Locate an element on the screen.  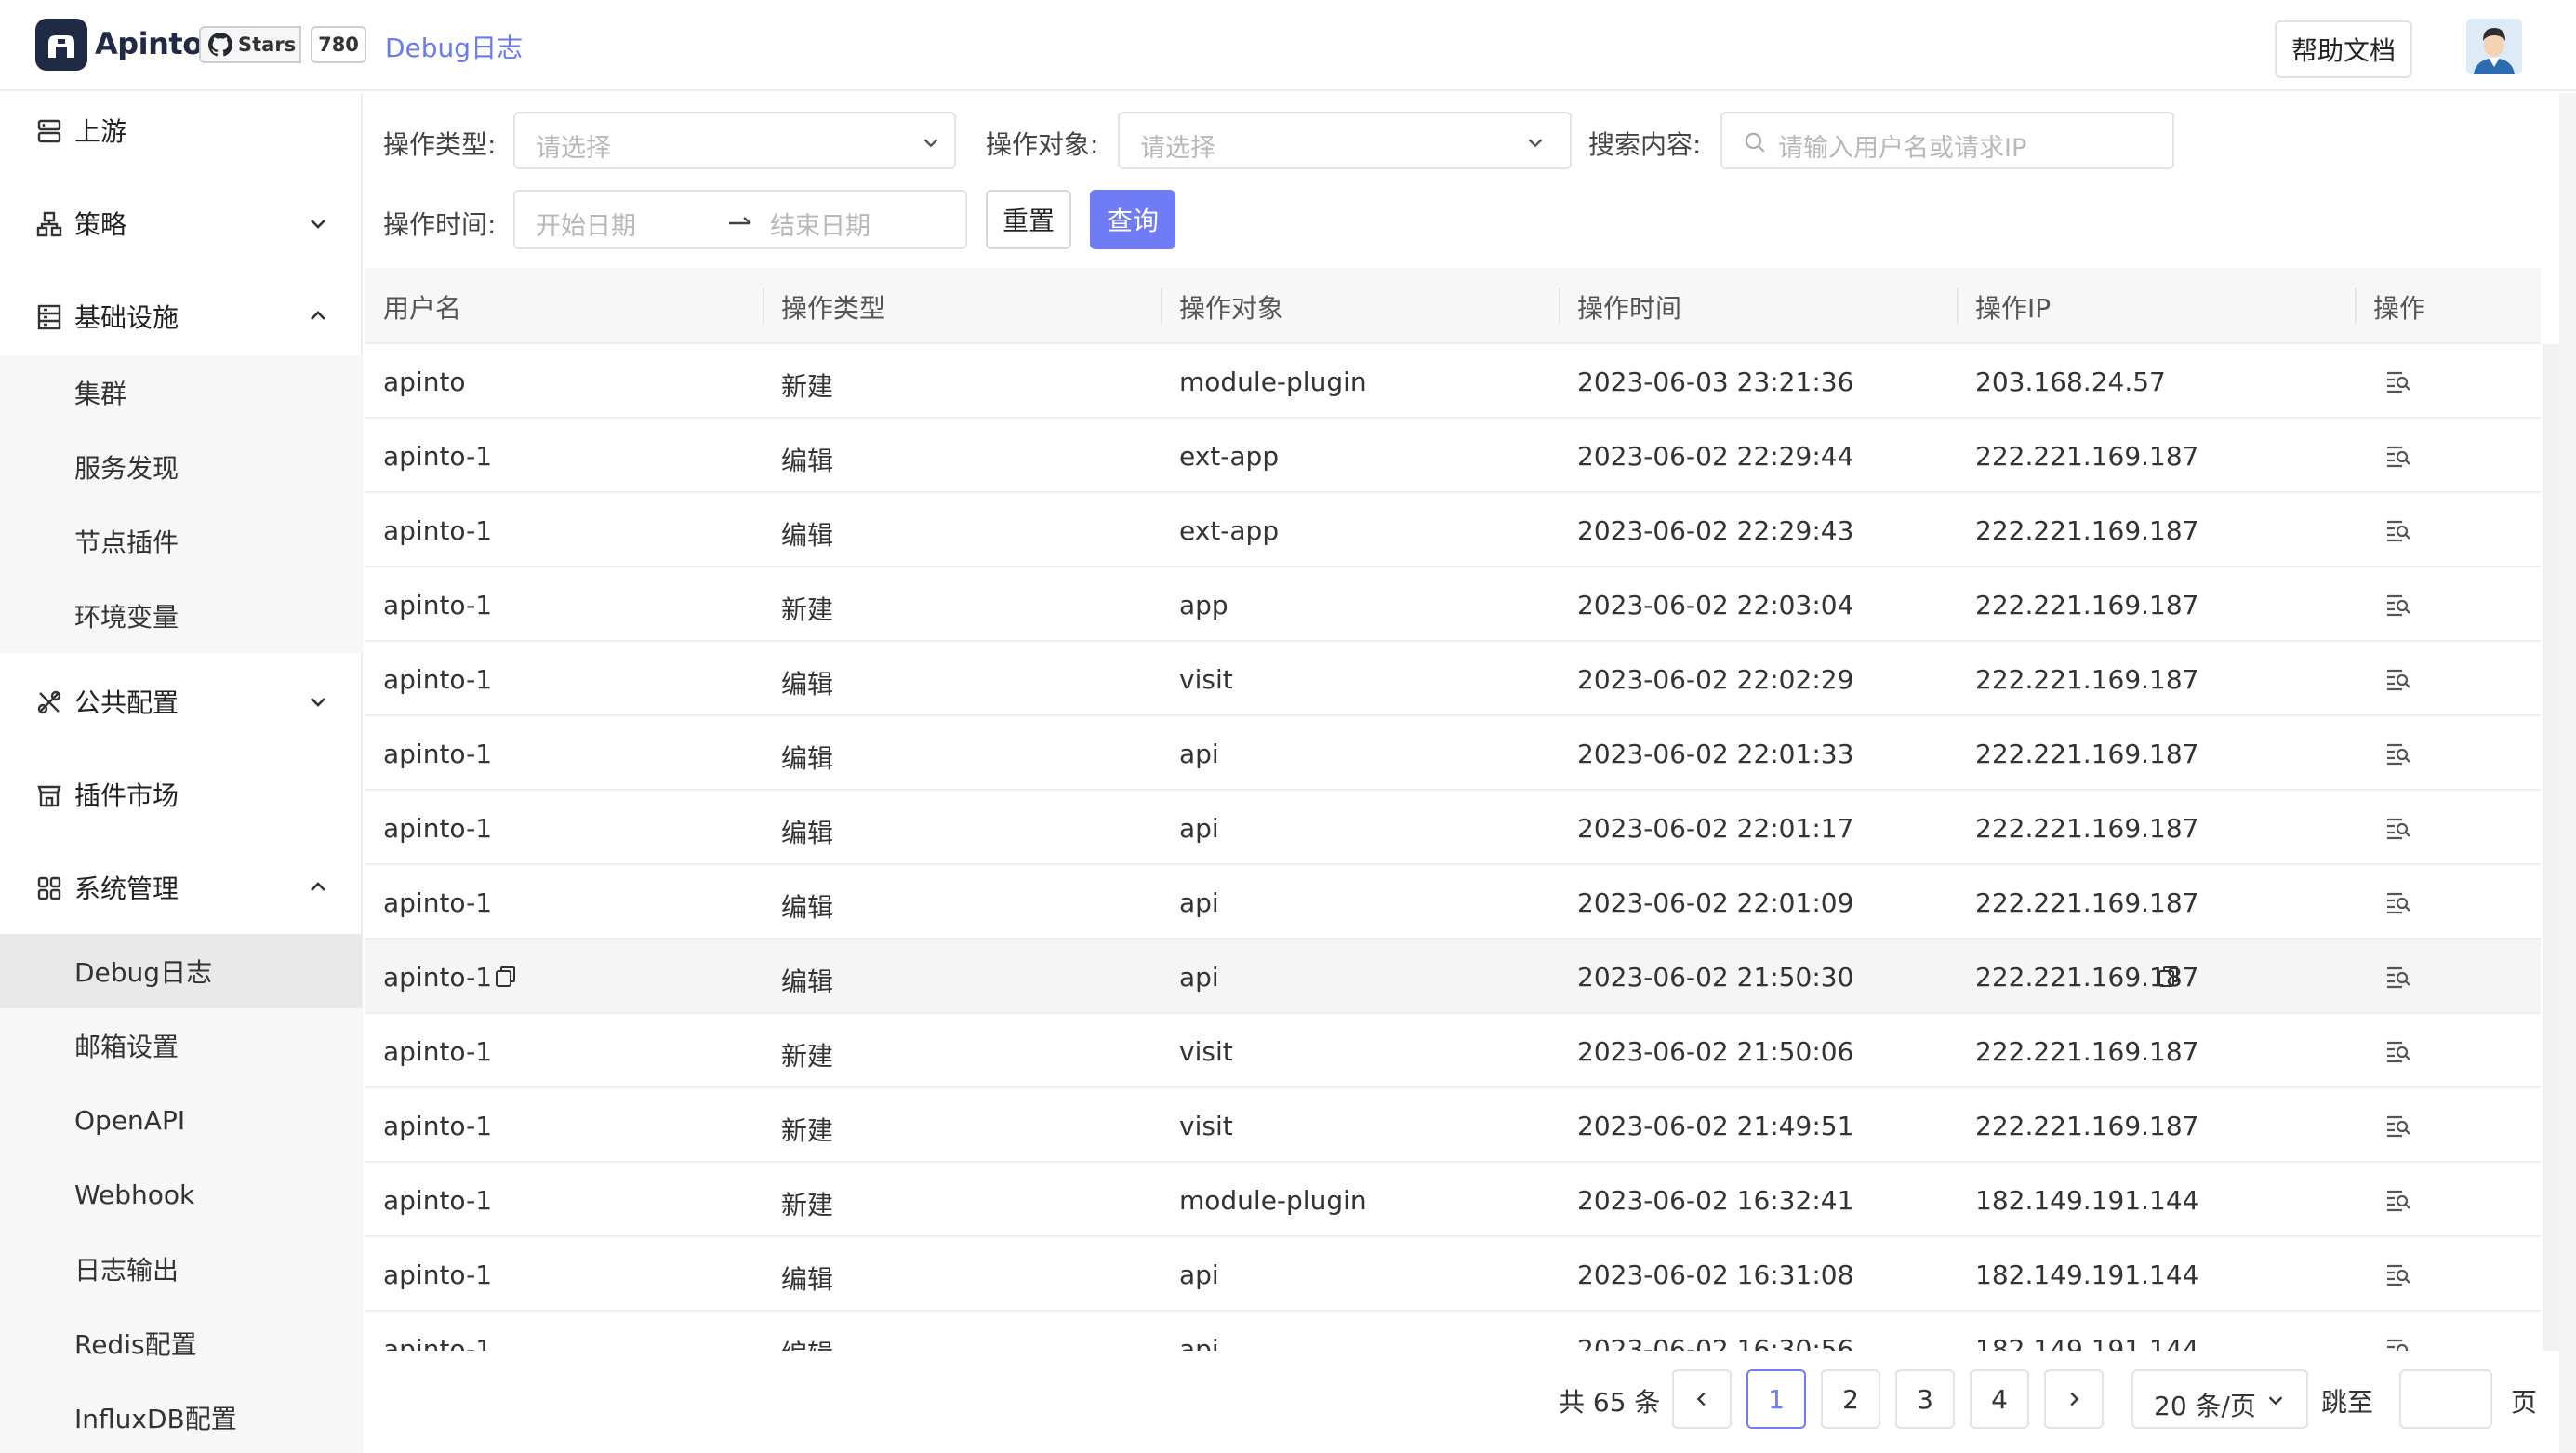
op-target-select: 请选择 is located at coordinates (1345, 140).